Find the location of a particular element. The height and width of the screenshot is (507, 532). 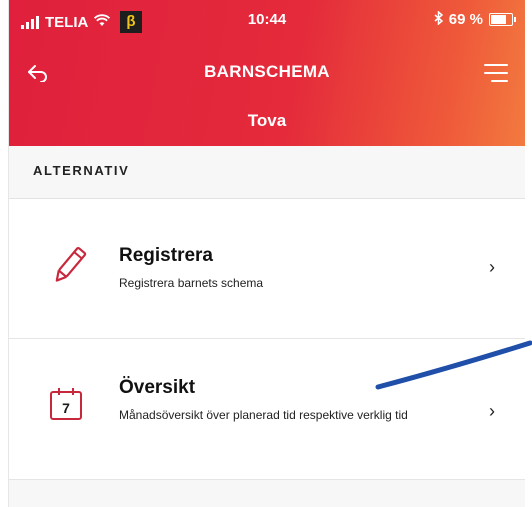

carrier-name: TELIA is located at coordinates (67, 22).